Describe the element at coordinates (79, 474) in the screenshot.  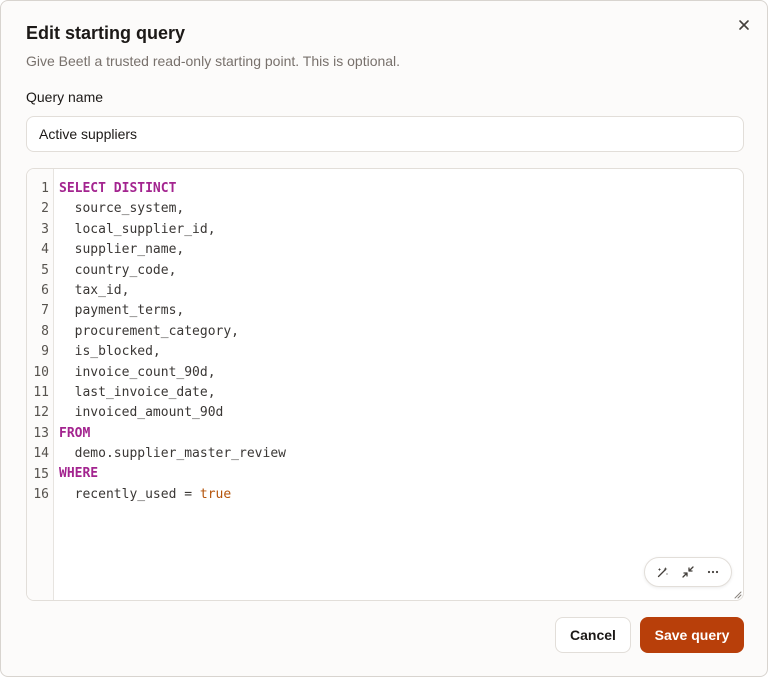
I see `sql-keyword: WHERE` at that location.